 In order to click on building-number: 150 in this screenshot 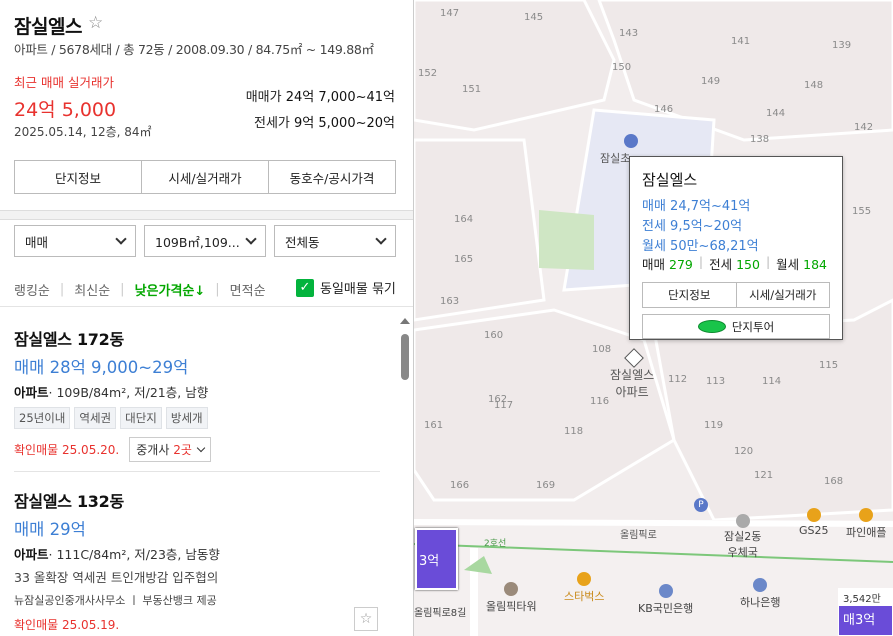, I will do `click(622, 67)`.